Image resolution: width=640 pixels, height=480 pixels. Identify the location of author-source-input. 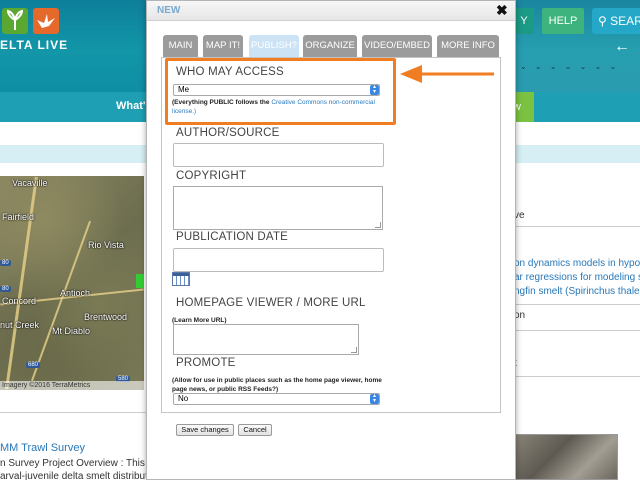
(278, 155).